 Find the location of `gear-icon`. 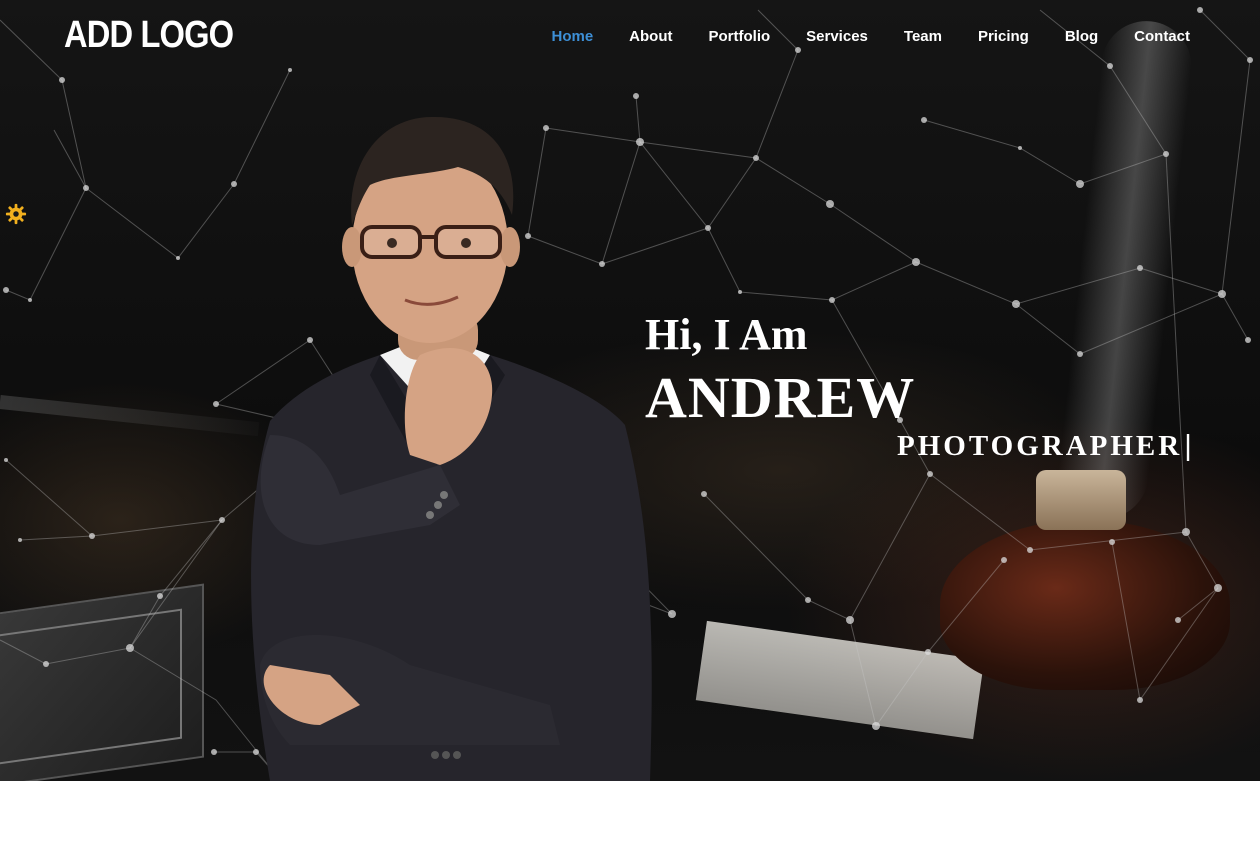

gear-icon is located at coordinates (16, 214).